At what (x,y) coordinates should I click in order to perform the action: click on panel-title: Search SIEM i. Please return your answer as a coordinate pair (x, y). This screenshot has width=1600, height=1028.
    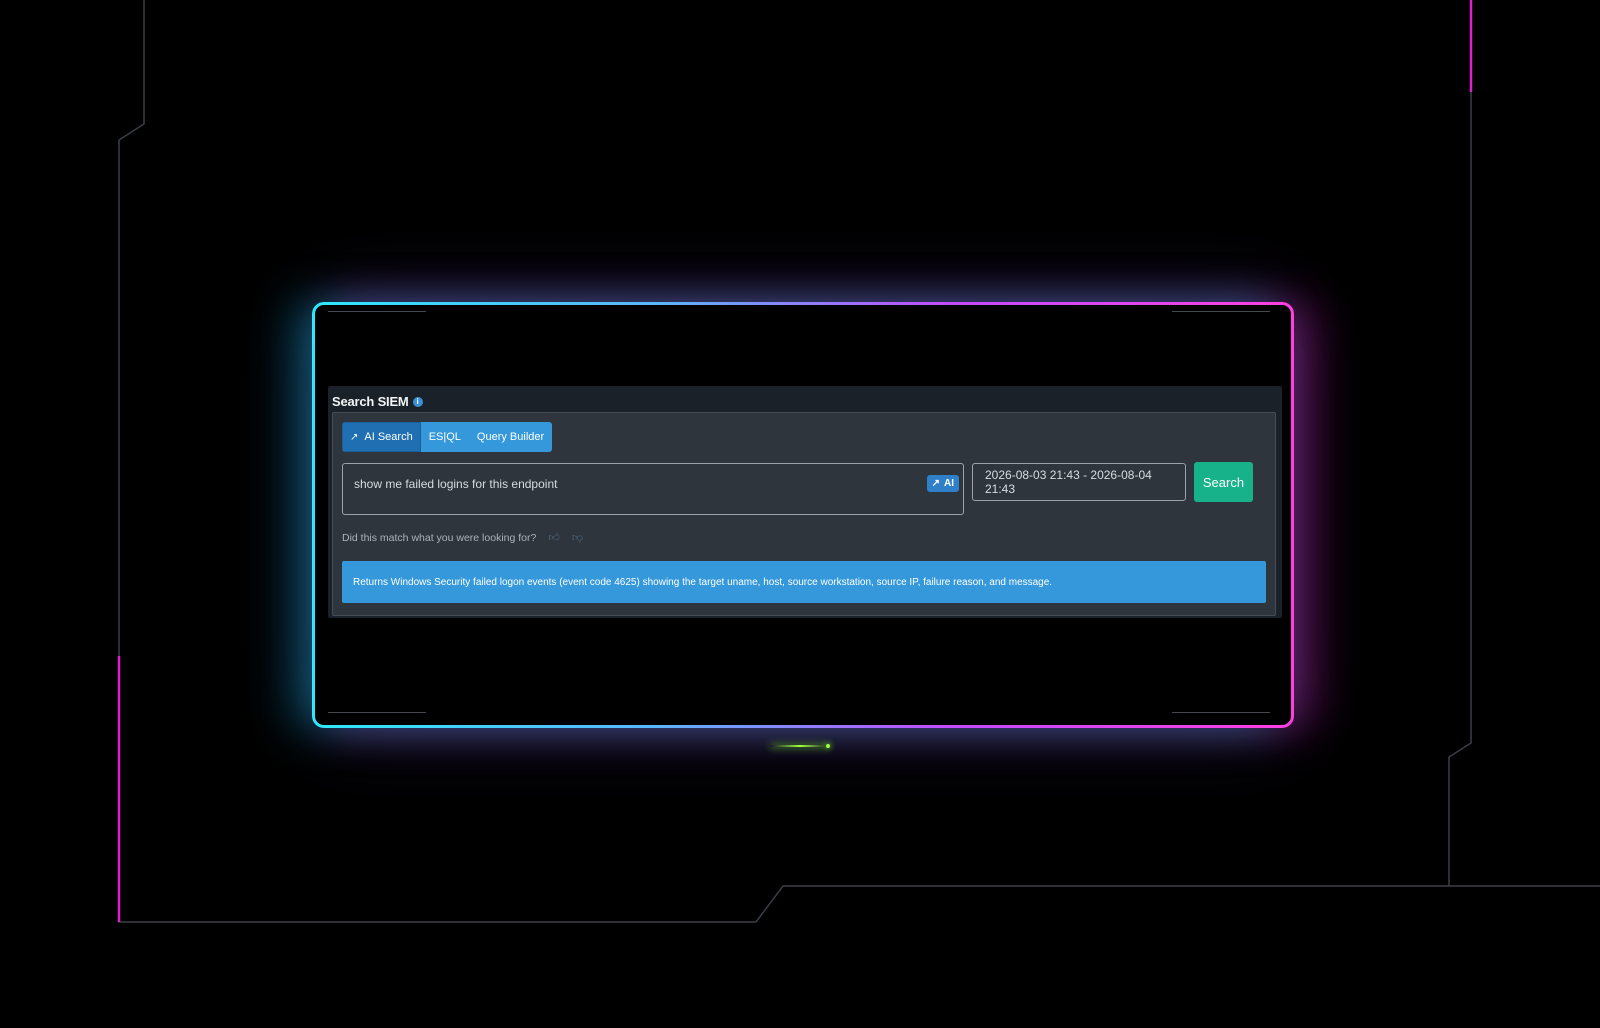
    Looking at the image, I should click on (377, 401).